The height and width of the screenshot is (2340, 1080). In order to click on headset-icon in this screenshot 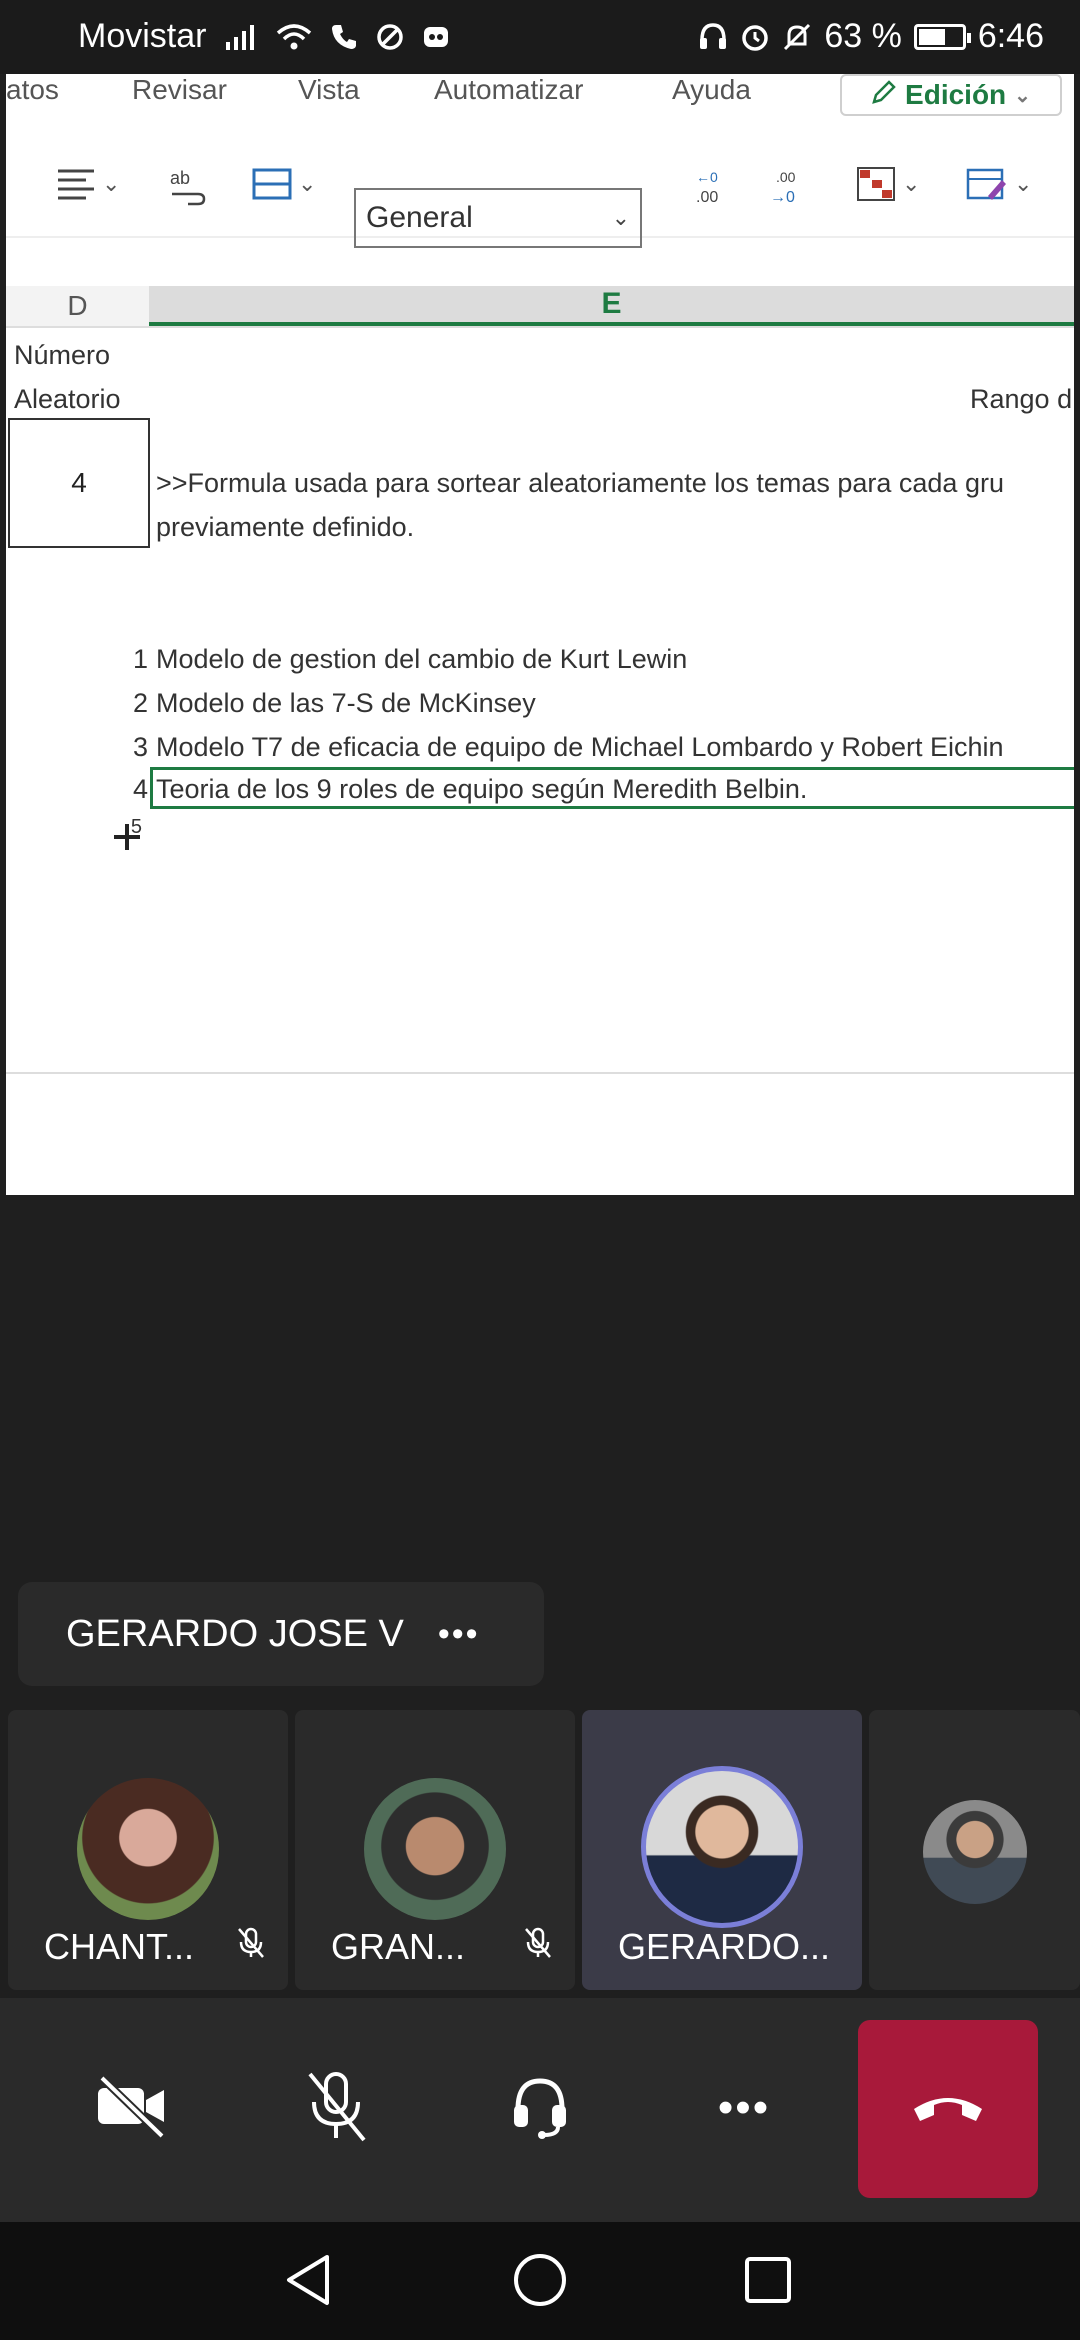, I will do `click(540, 2108)`.